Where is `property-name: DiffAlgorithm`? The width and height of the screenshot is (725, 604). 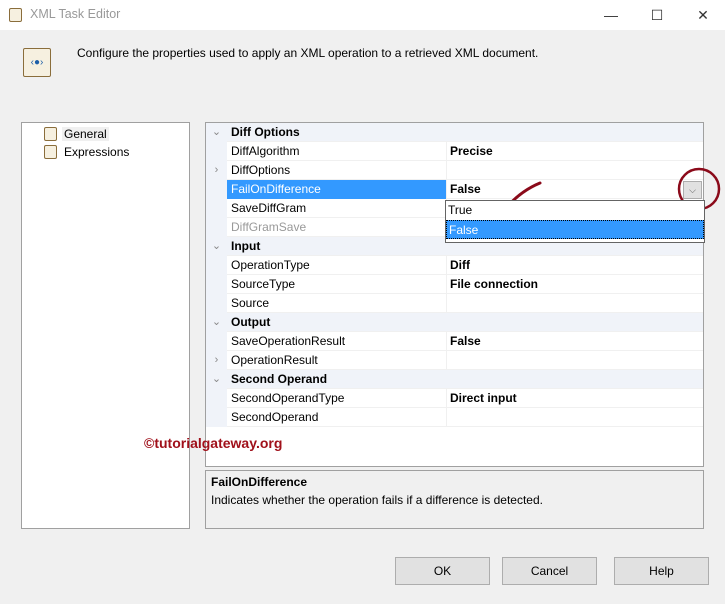
property-name: DiffAlgorithm is located at coordinates (337, 151).